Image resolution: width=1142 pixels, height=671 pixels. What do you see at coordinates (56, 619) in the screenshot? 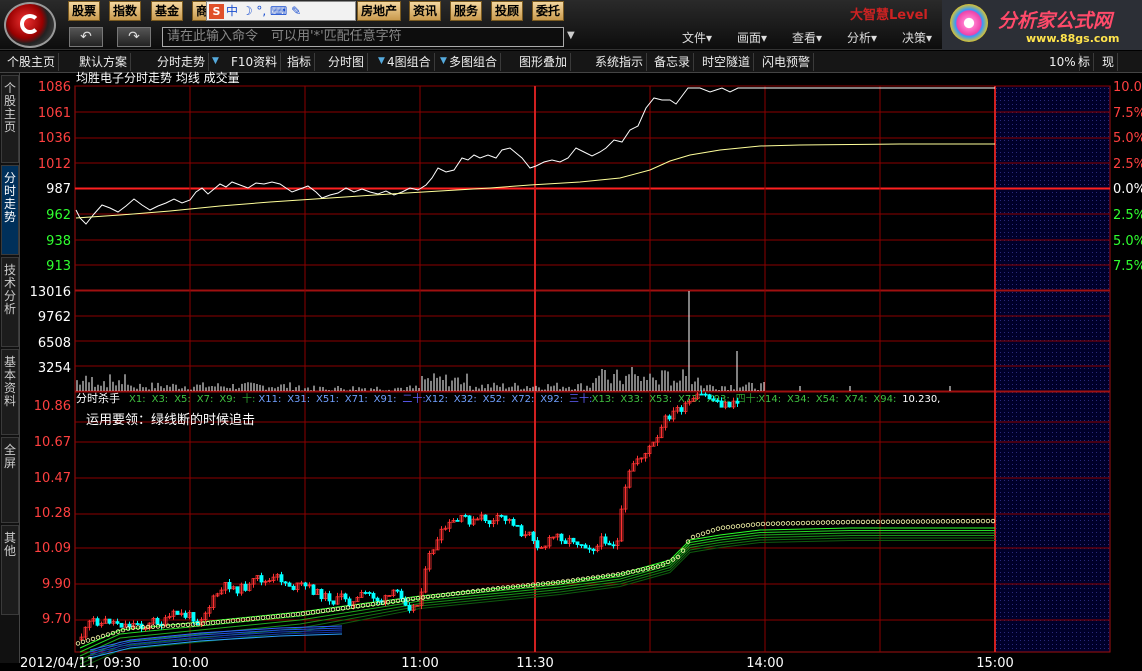
I see `indicator-tick: 9.70` at bounding box center [56, 619].